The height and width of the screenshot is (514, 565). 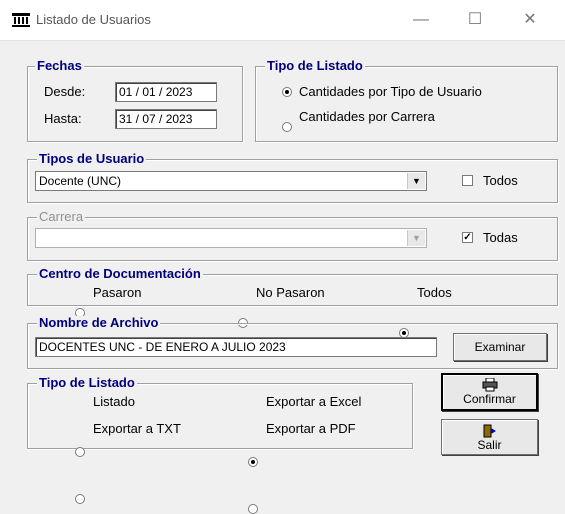 I want to click on confirmar-button: Confirmar, so click(x=489, y=392).